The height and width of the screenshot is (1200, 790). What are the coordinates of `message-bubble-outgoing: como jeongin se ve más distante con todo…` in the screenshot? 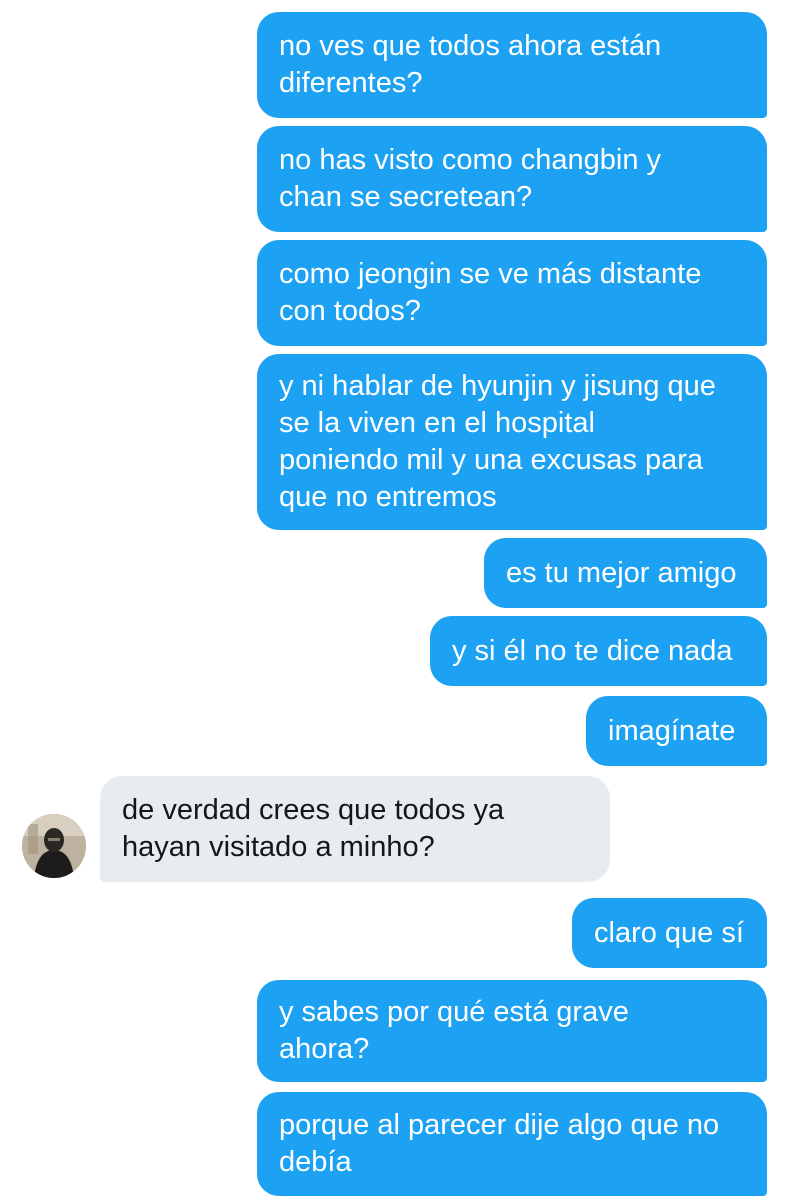 It's located at (512, 293).